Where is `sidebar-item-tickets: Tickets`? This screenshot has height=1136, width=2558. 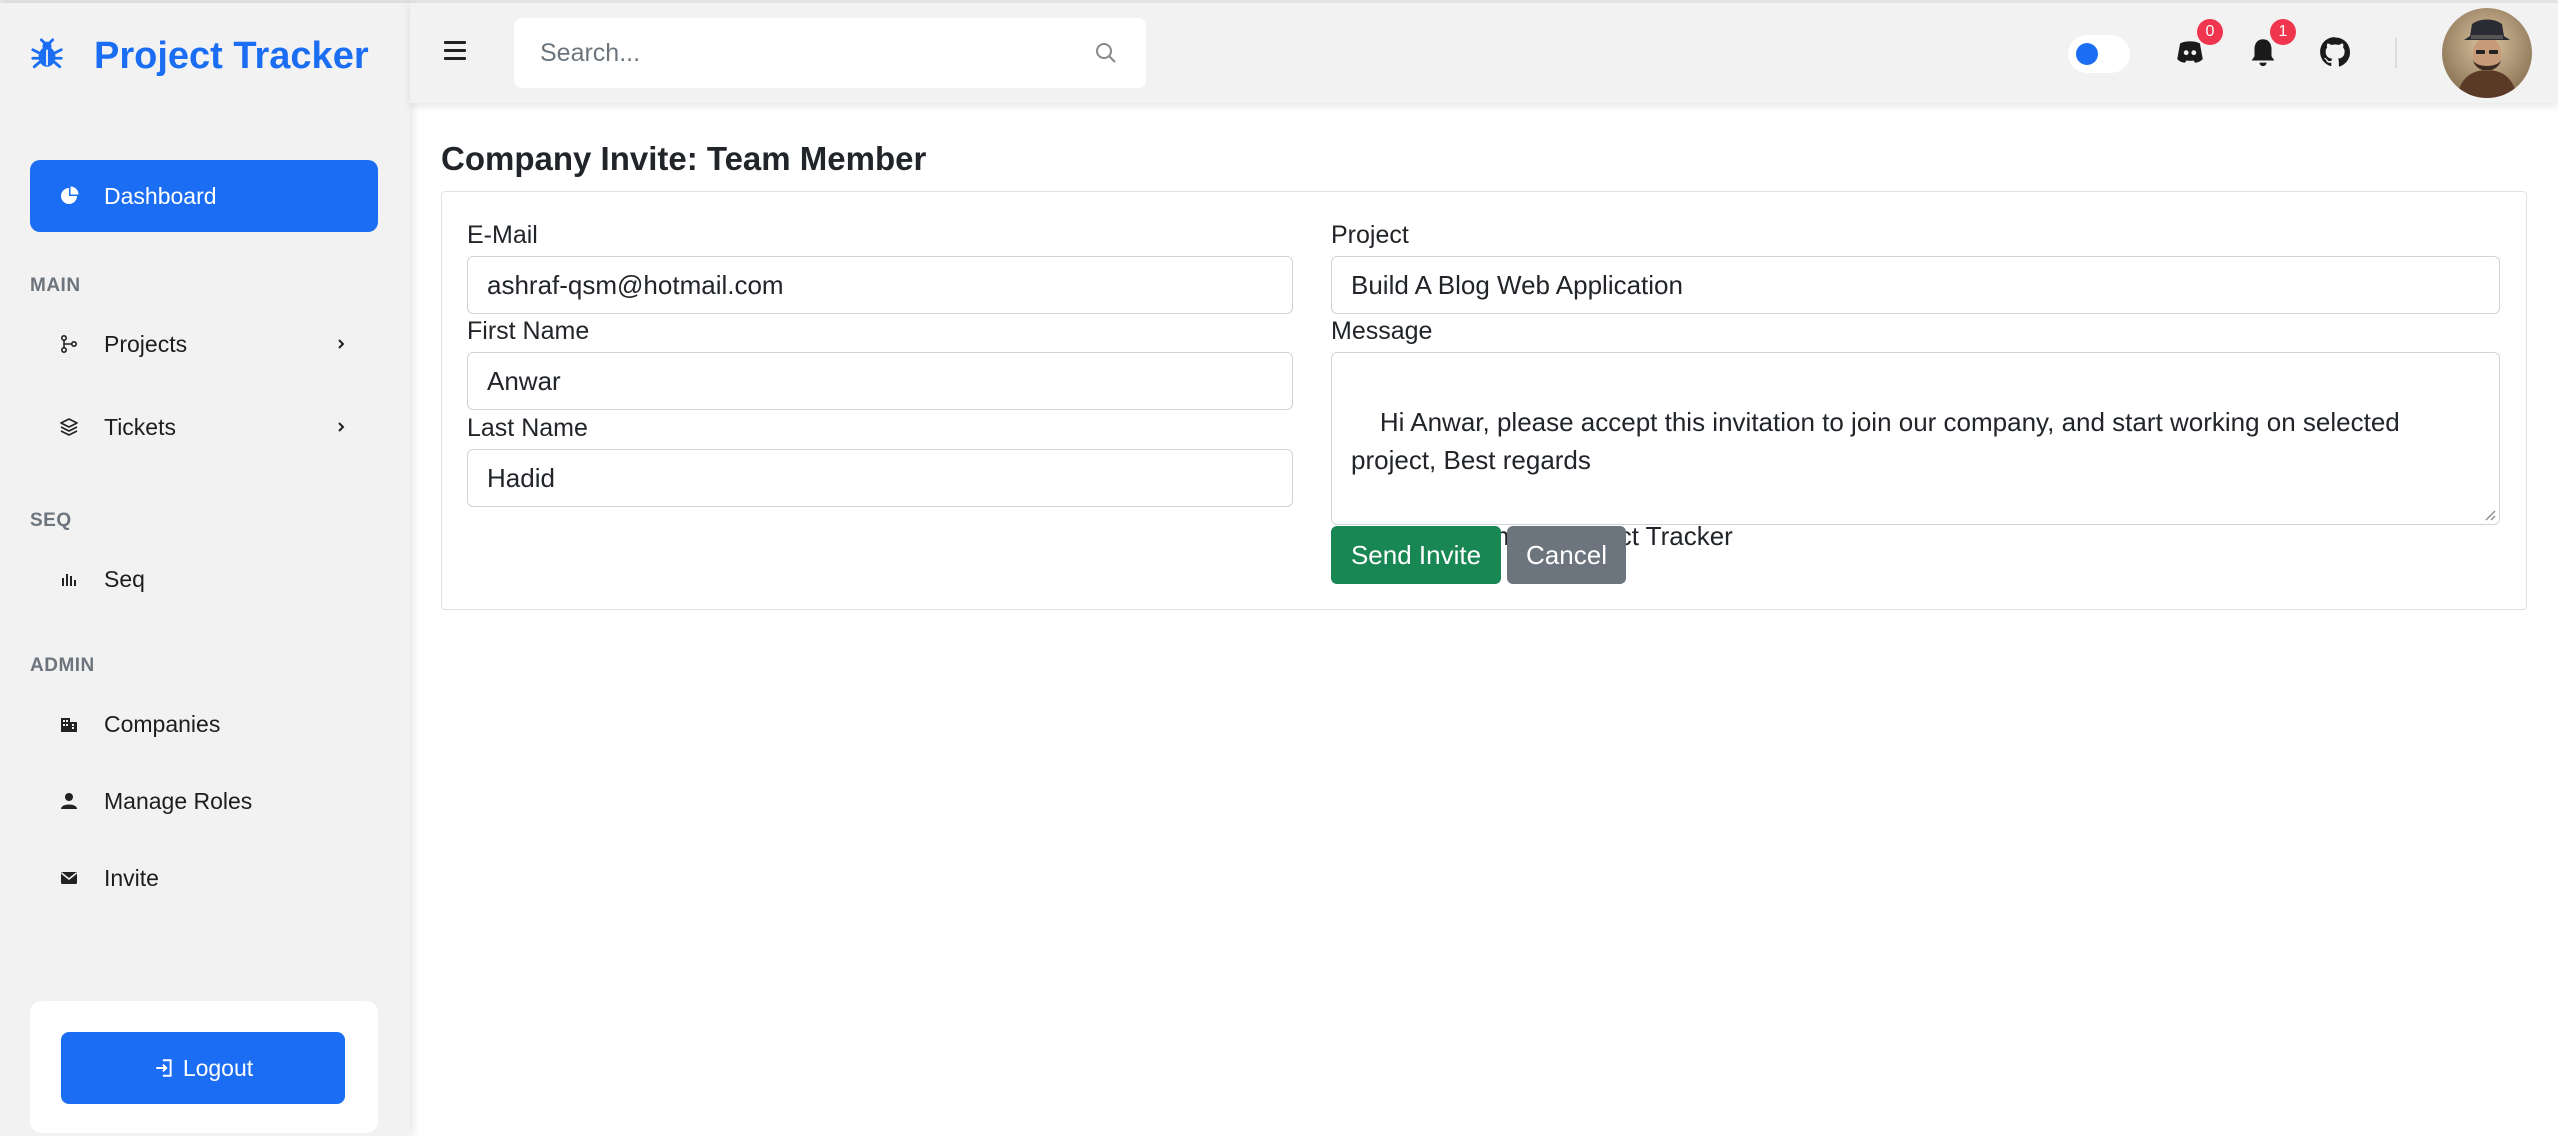 sidebar-item-tickets: Tickets is located at coordinates (204, 427).